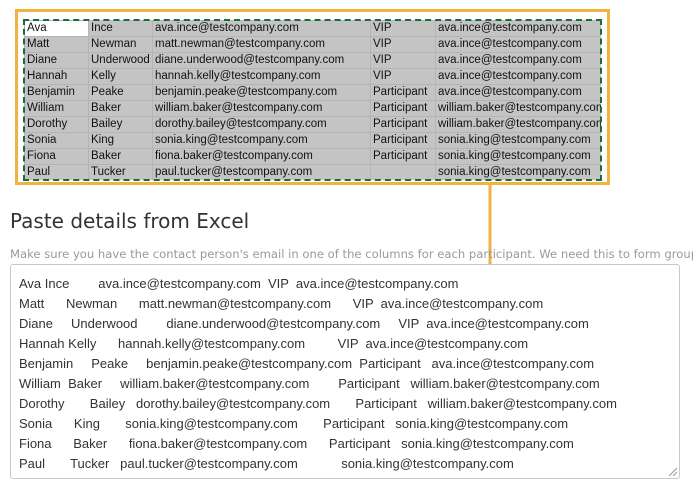 This screenshot has width=693, height=490. I want to click on excel-cell: hannah.kelly@testcompany.com, so click(261, 76).